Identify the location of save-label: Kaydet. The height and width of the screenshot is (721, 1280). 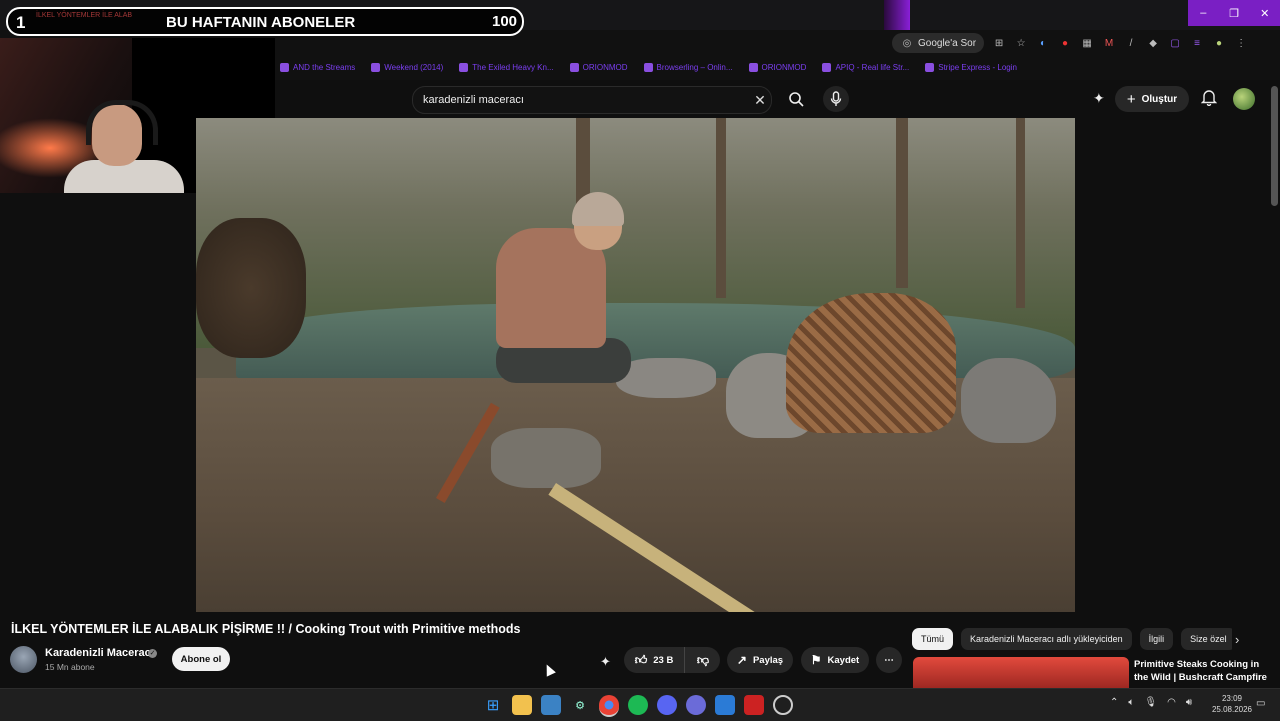
(843, 660).